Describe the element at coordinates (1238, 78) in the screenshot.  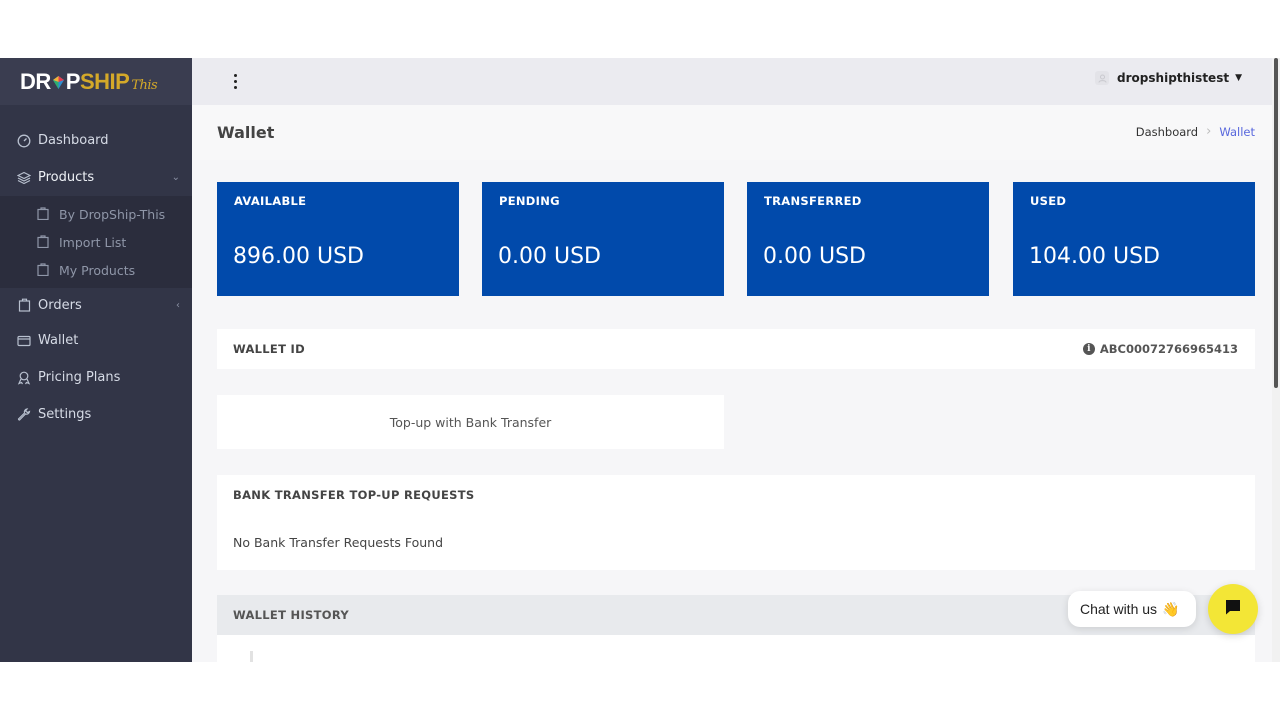
I see `chevron-down-icon: ▼` at that location.